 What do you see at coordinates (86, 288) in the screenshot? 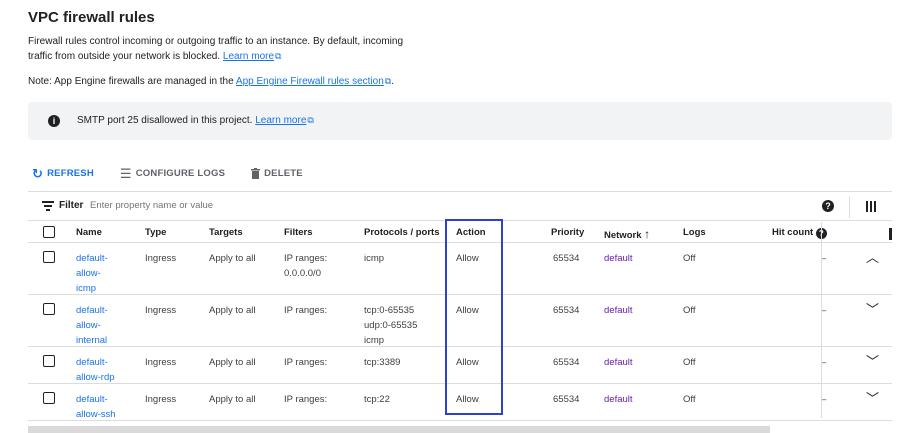
I see `rule-name-link: icmp` at bounding box center [86, 288].